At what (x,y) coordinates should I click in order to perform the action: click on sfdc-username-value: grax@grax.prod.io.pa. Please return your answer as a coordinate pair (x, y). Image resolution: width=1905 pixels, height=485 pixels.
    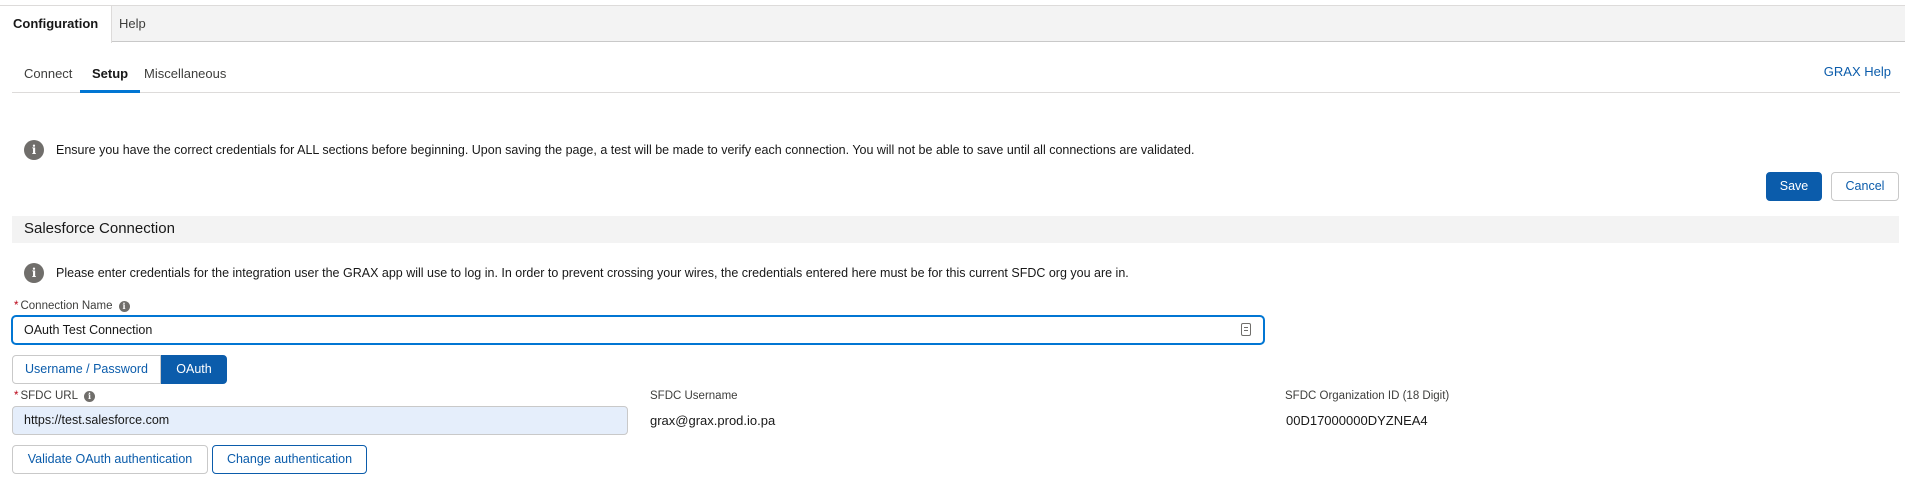
    Looking at the image, I should click on (713, 420).